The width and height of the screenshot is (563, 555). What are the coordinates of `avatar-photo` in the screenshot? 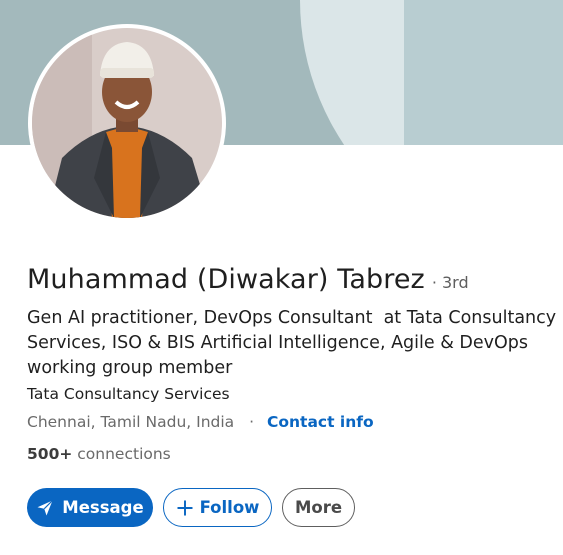 It's located at (127, 123).